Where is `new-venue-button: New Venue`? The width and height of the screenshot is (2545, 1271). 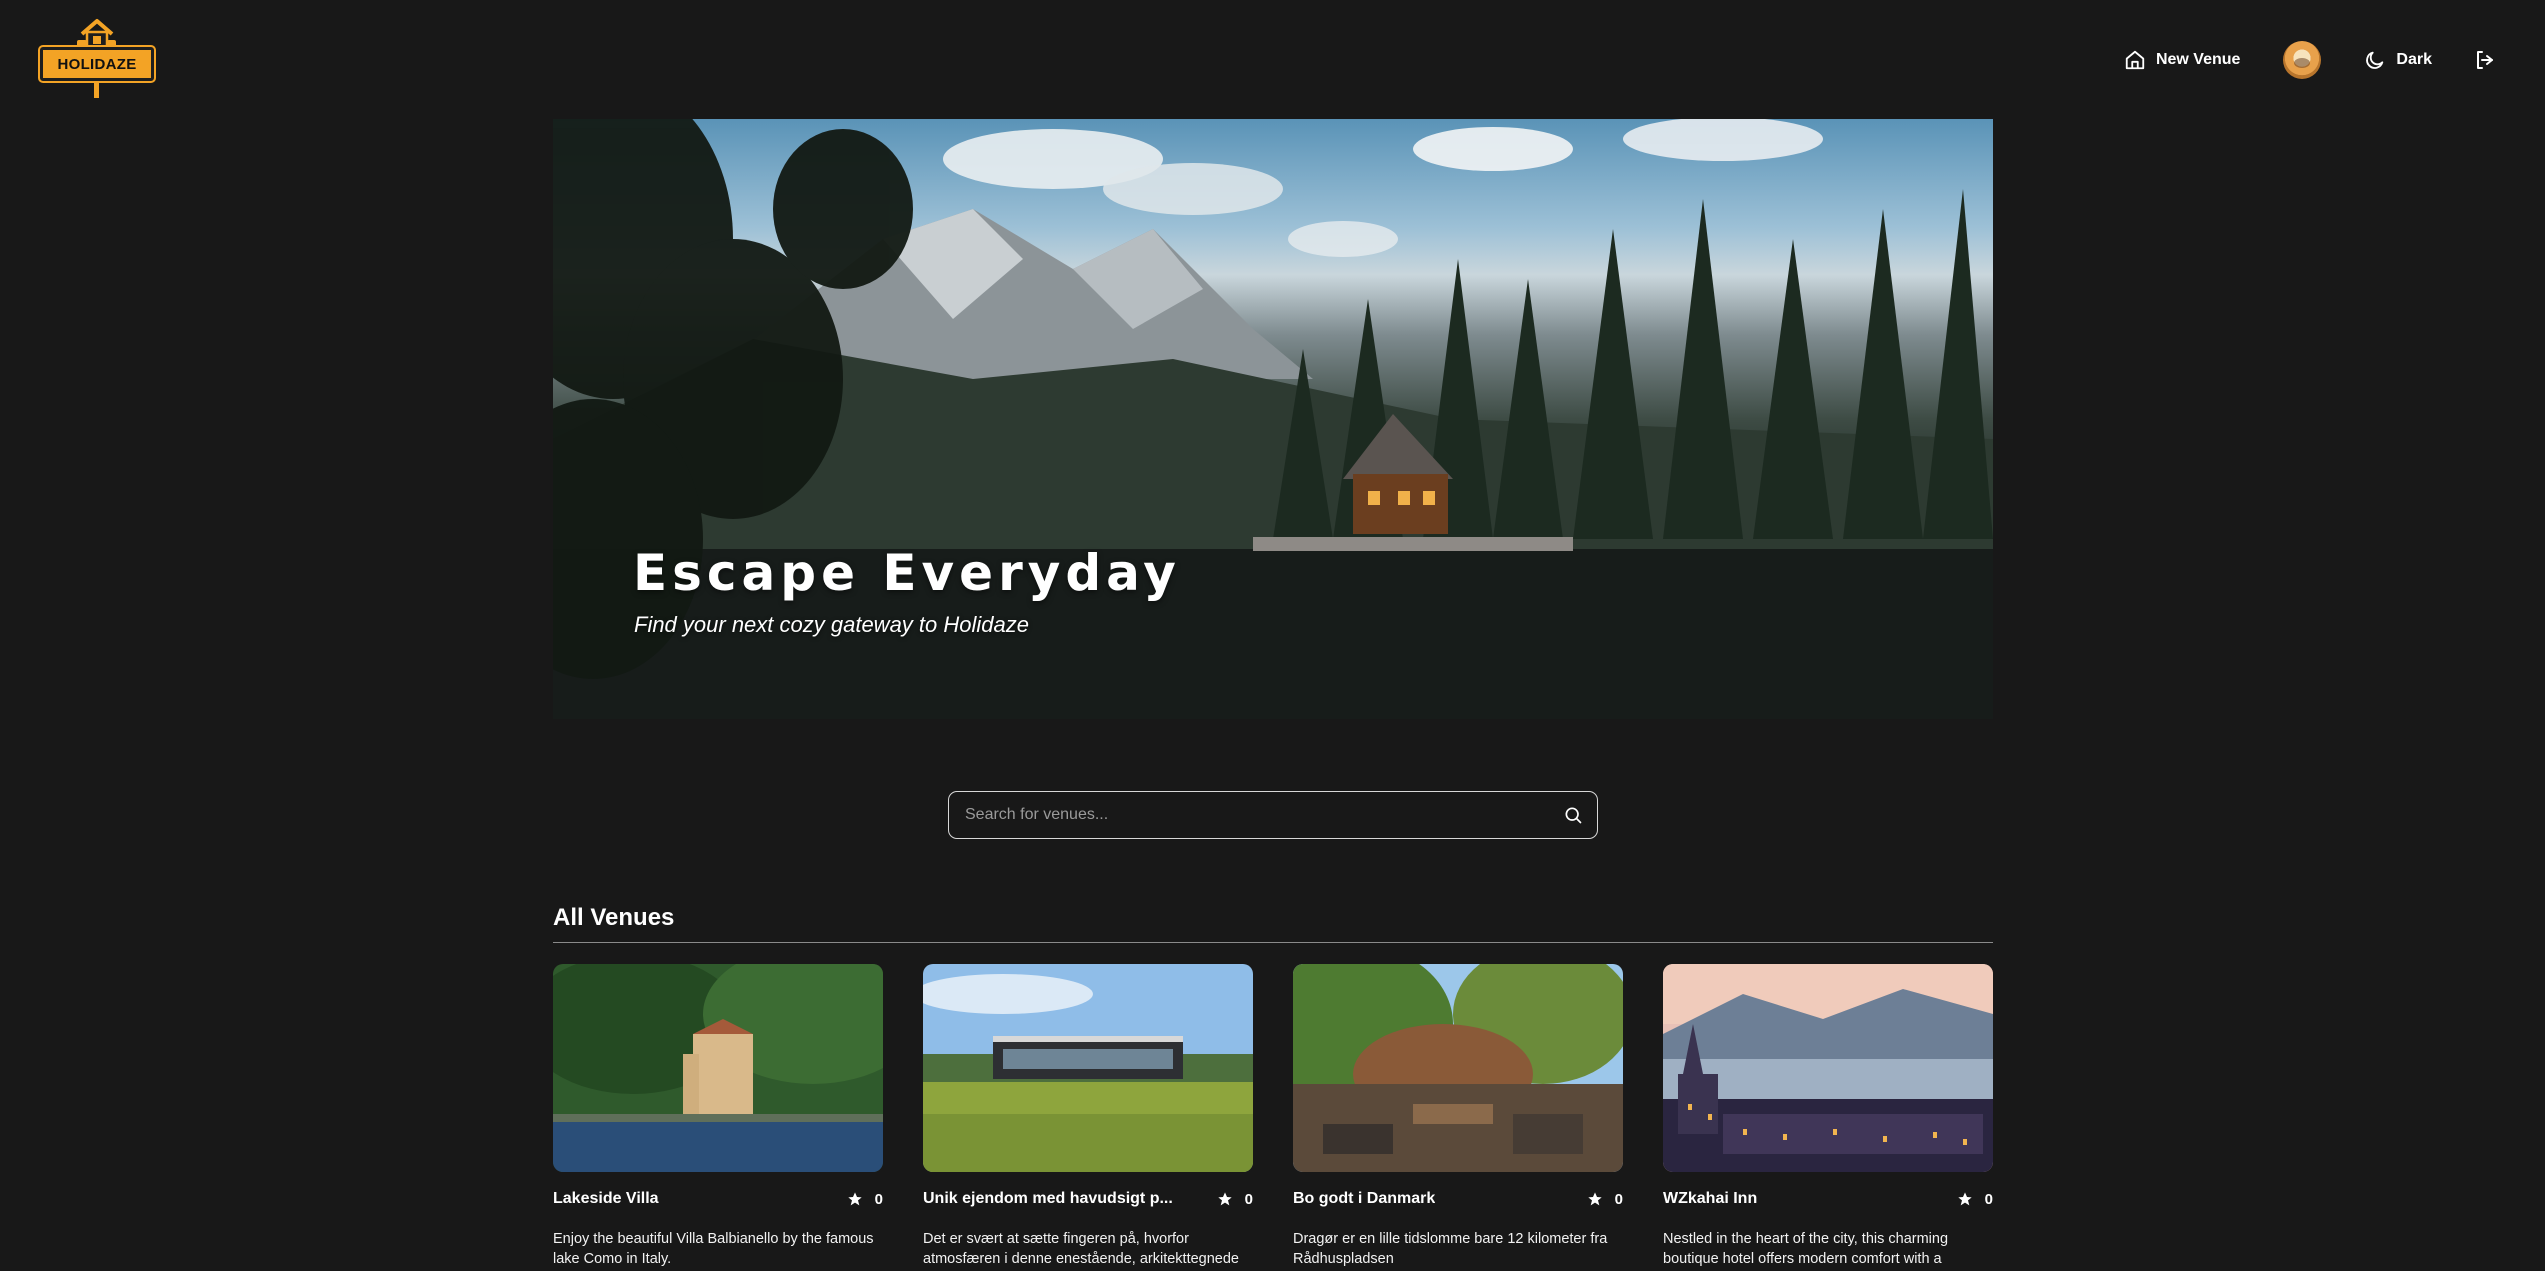
new-venue-button: New Venue is located at coordinates (2182, 60).